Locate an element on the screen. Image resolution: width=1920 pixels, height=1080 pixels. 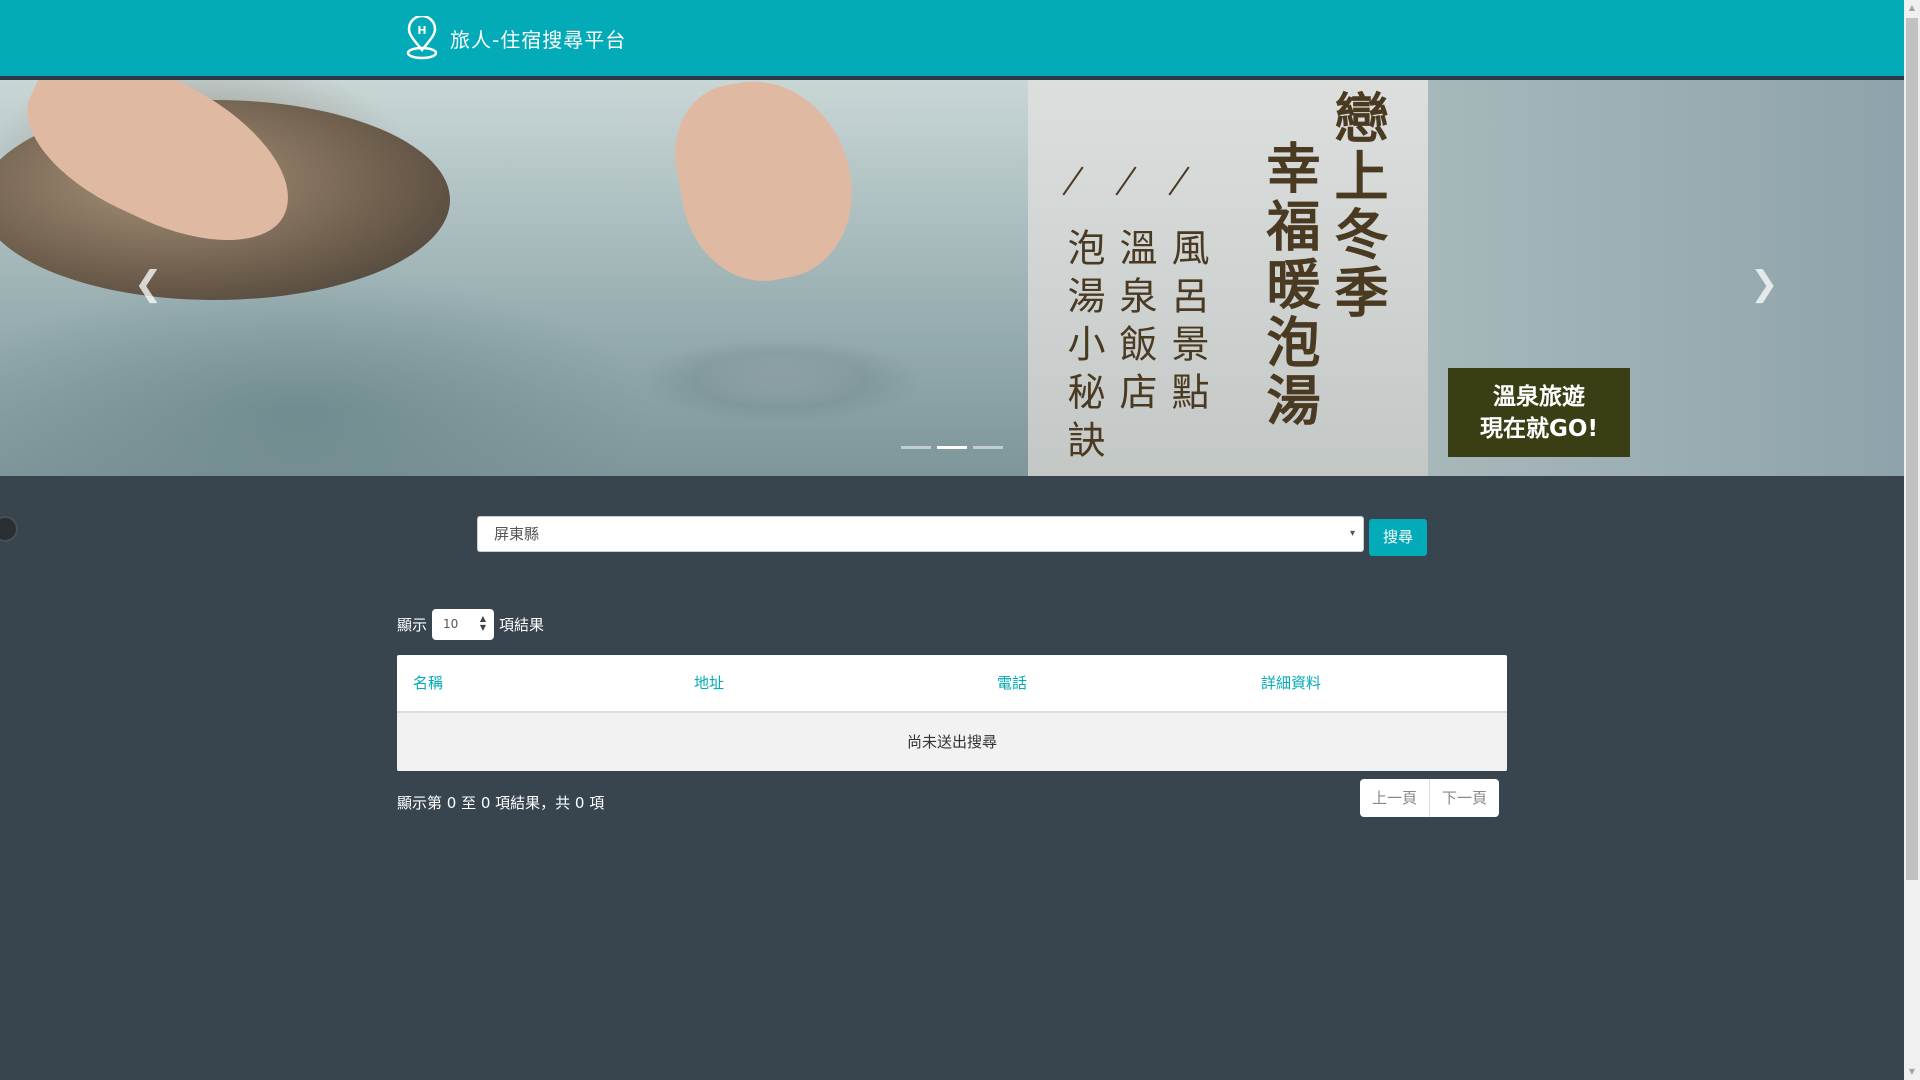
promo-badge: 溫泉旅遊 現在就GO! is located at coordinates (1539, 412).